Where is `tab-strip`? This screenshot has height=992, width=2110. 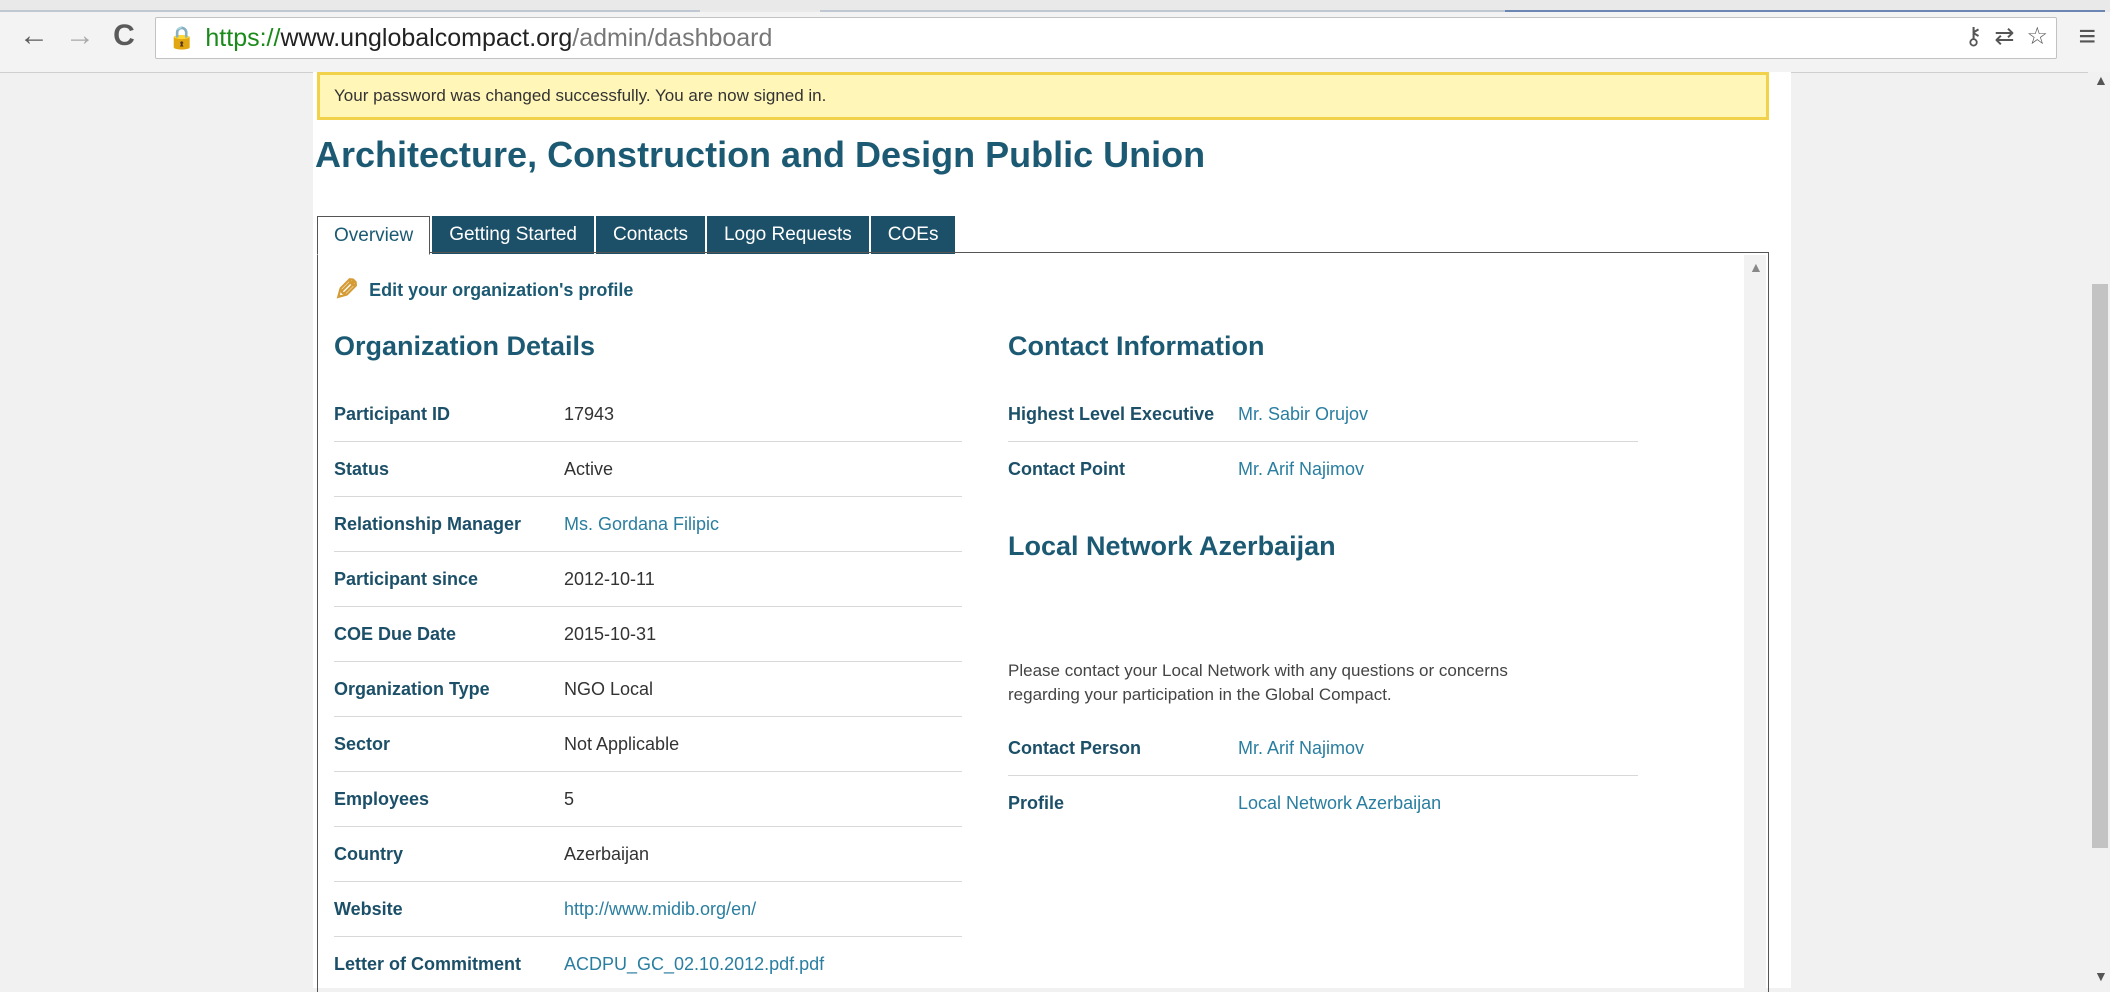
tab-strip is located at coordinates (1055, 6).